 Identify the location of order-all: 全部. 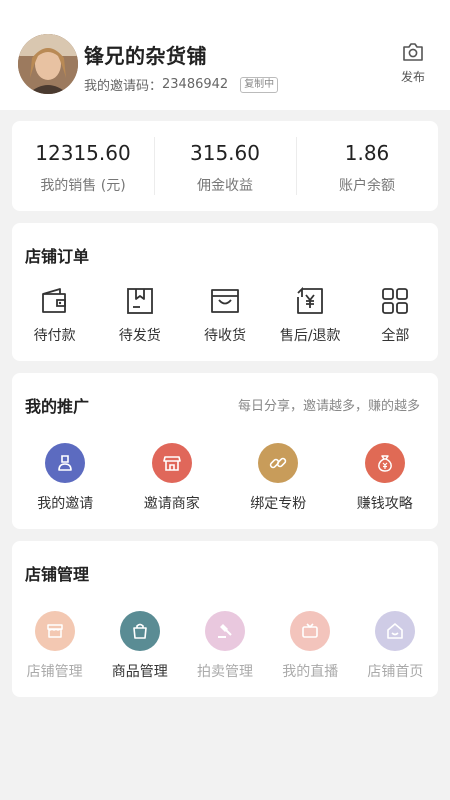
(395, 315).